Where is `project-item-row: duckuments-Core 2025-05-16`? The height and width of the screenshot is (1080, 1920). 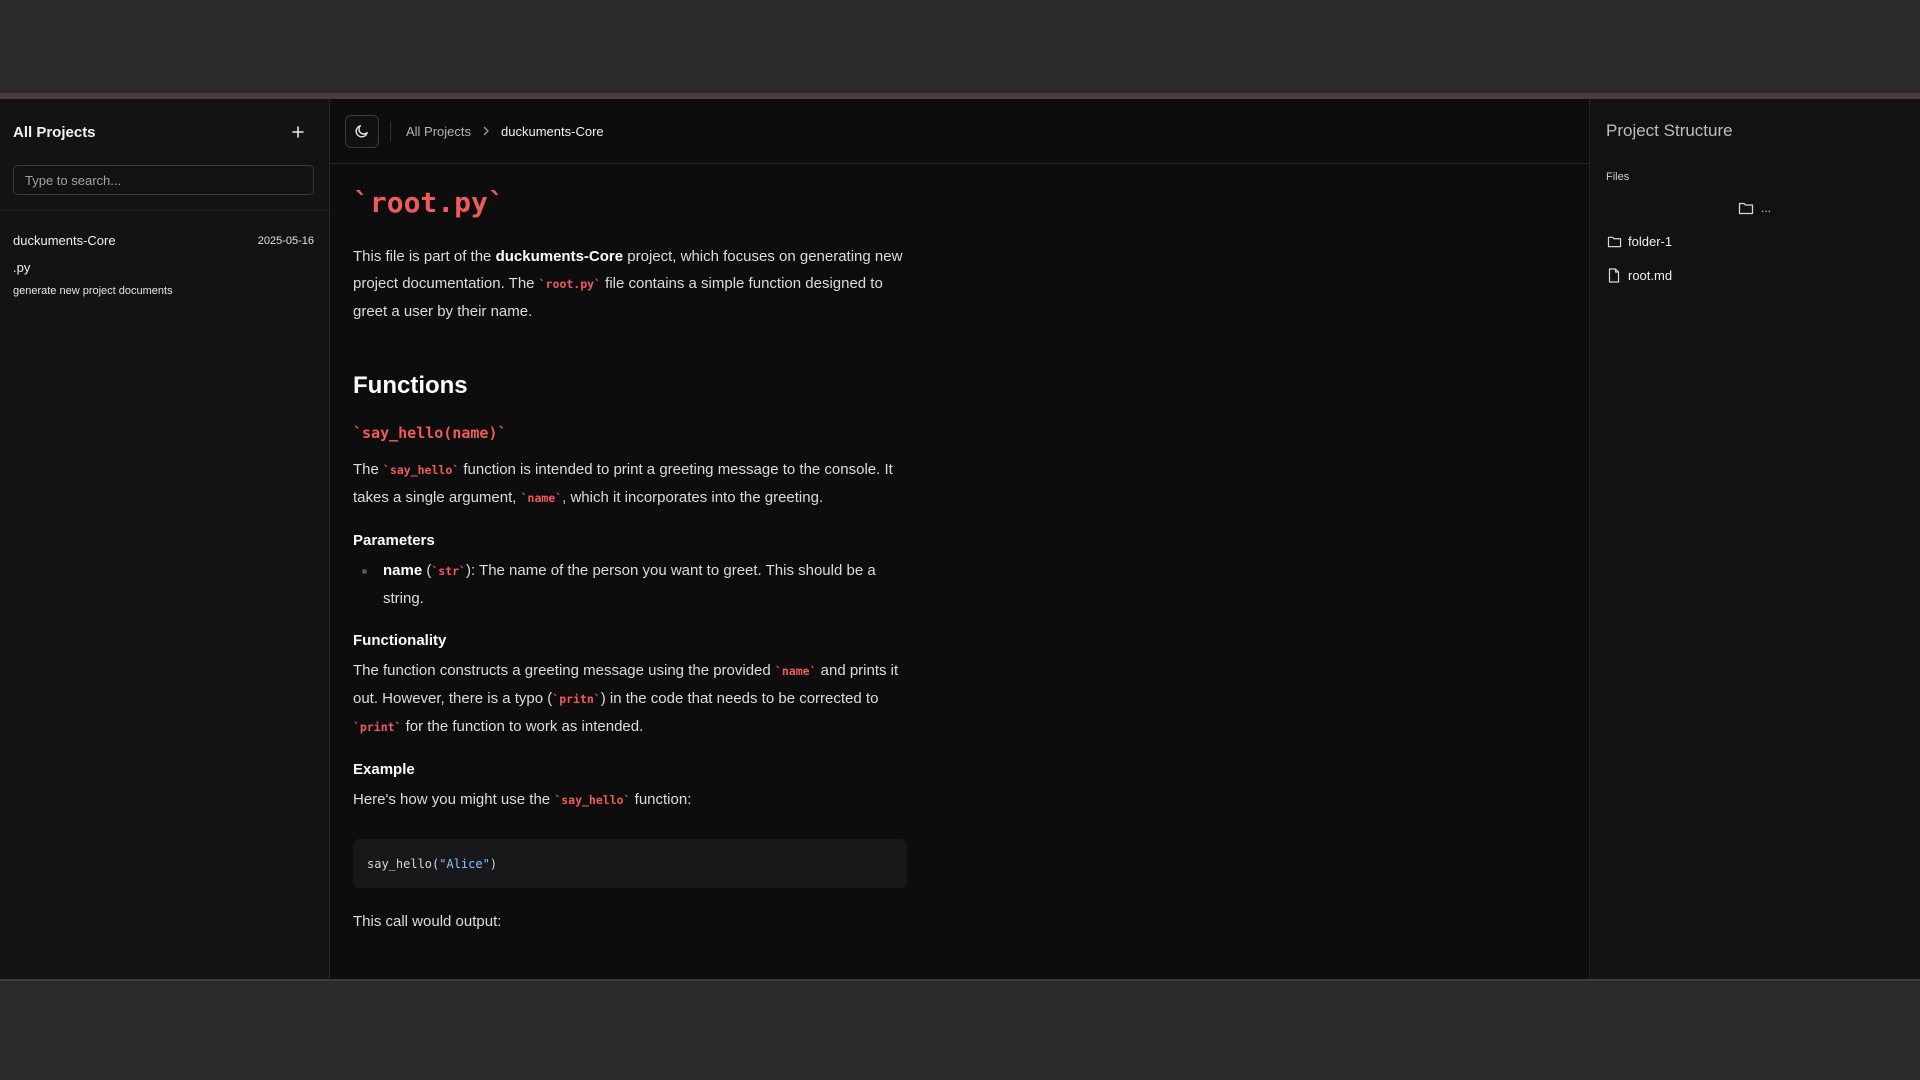
project-item-row: duckuments-Core 2025-05-16 is located at coordinates (163, 240).